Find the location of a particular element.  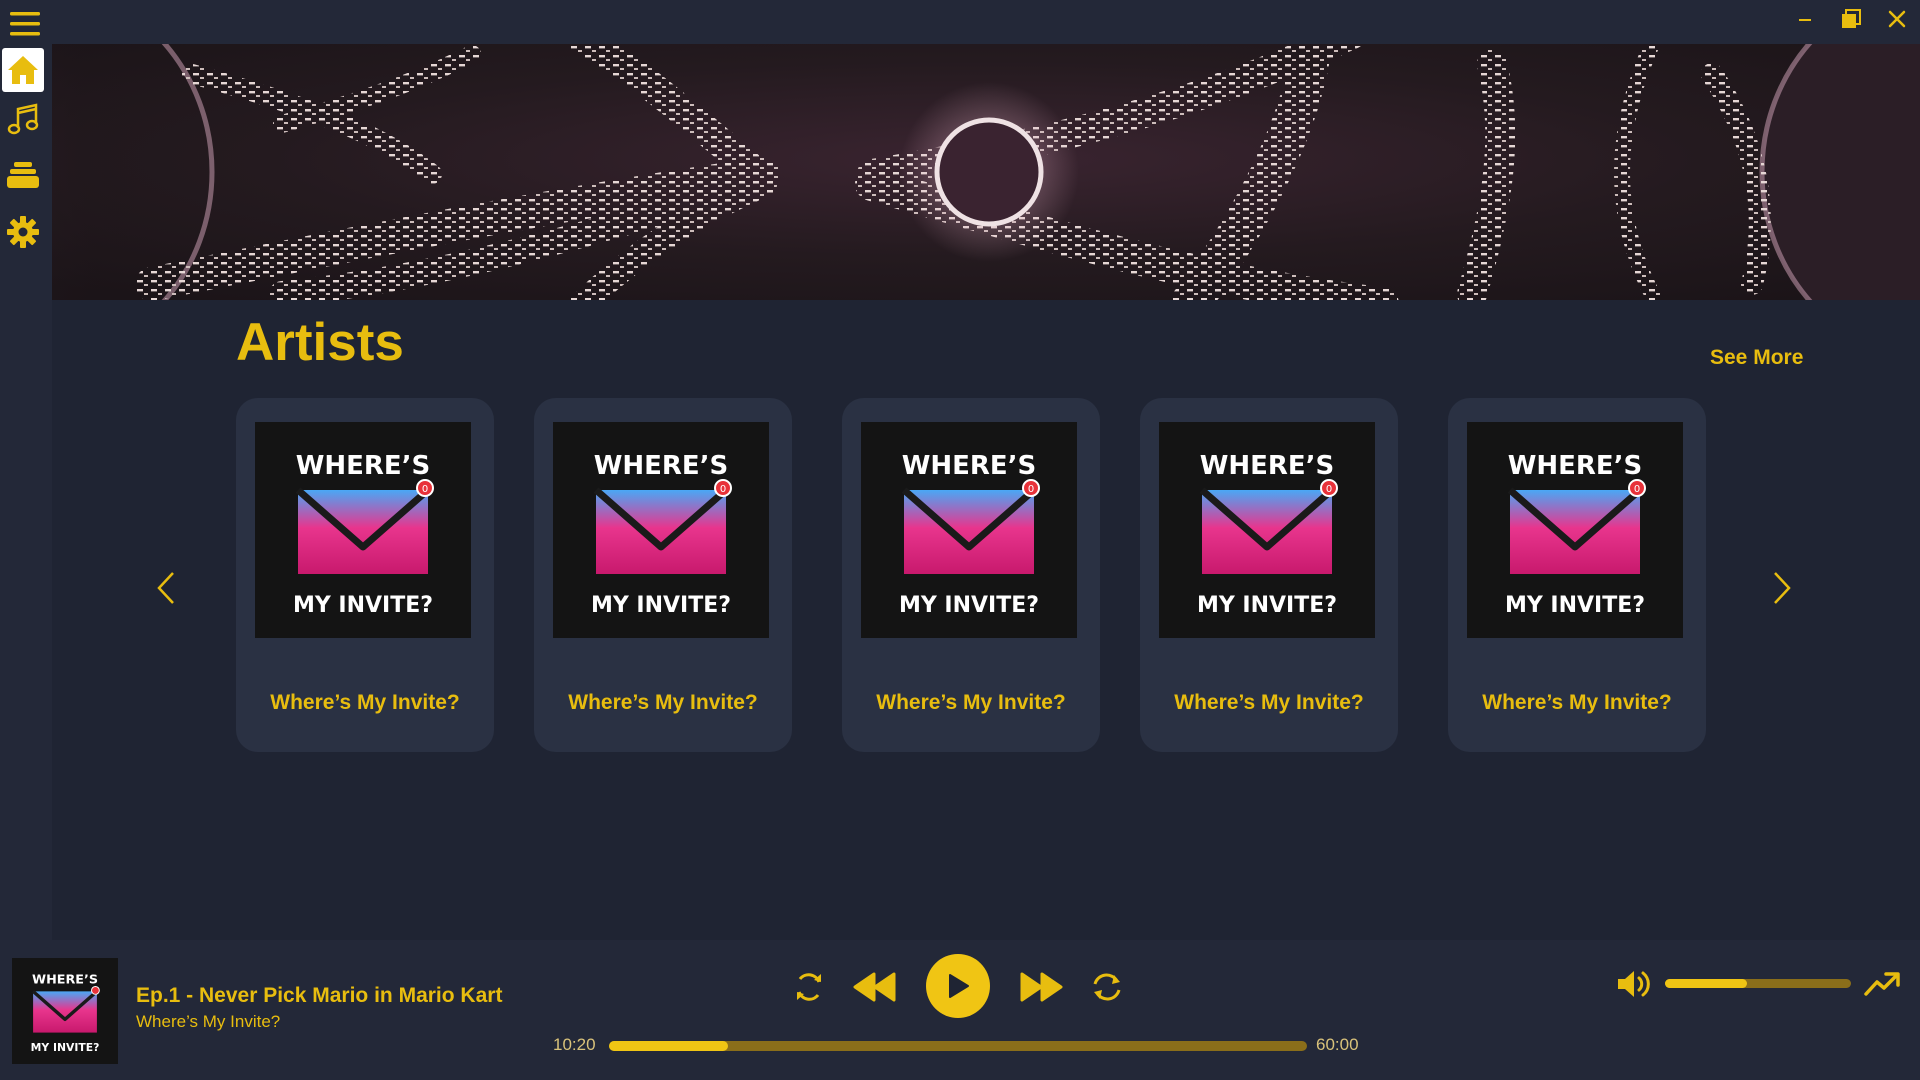

restore-icon is located at coordinates (1851, 18).